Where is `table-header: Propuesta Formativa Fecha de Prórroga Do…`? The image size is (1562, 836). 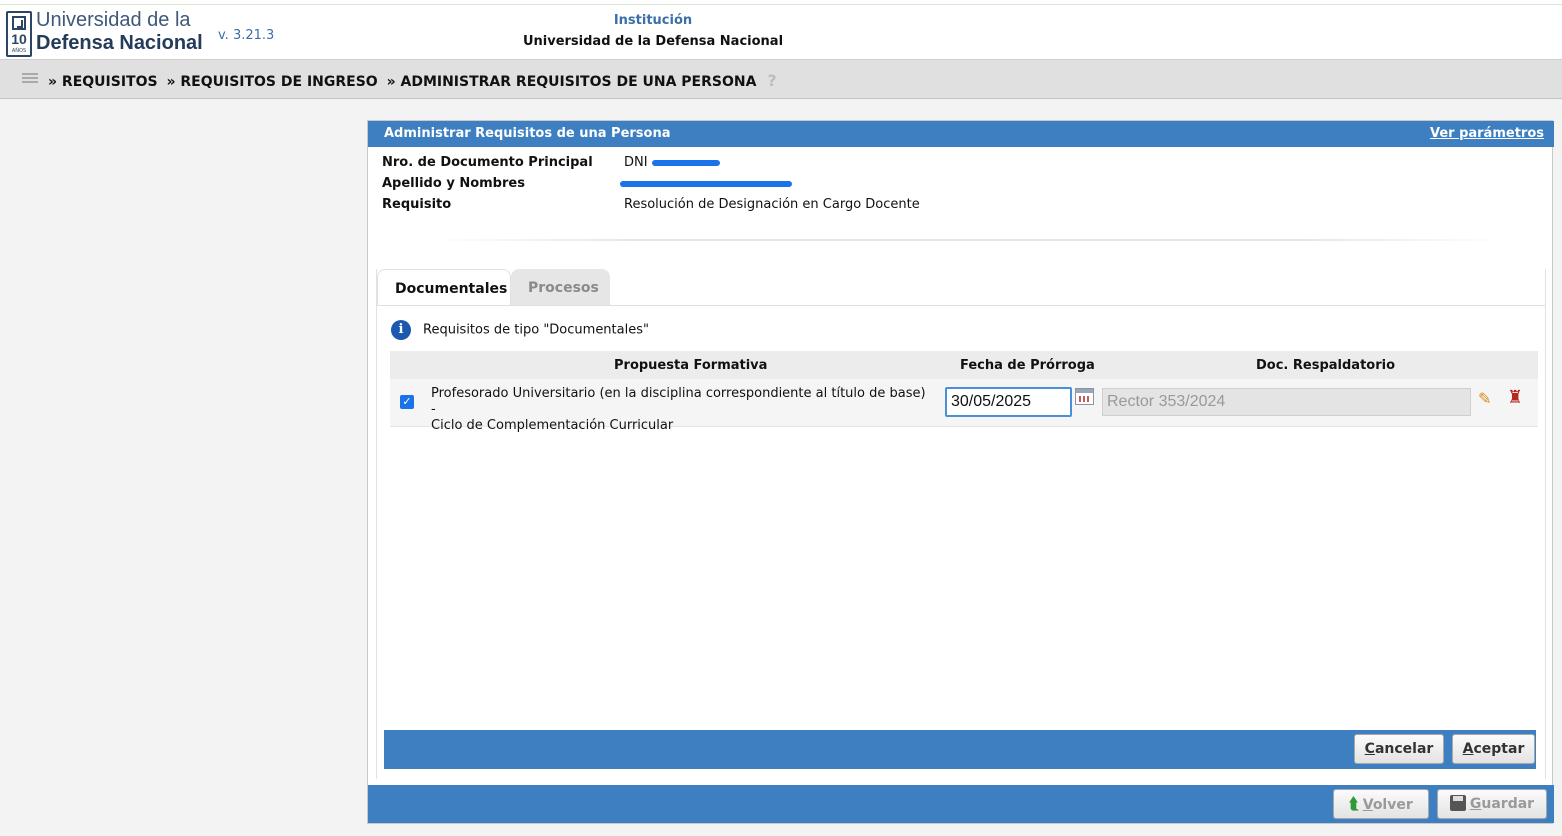
table-header: Propuesta Formativa Fecha de Prórroga Do… is located at coordinates (964, 365).